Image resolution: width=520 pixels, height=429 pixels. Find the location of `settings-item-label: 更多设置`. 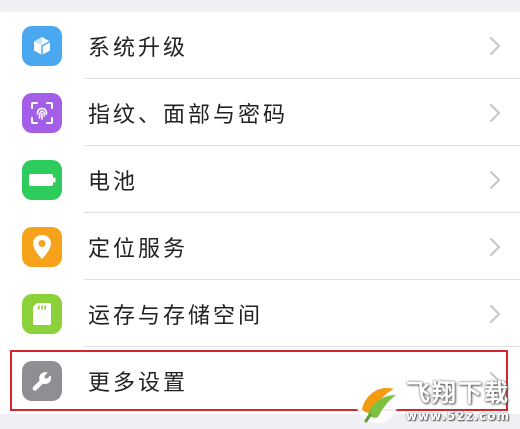

settings-item-label: 更多设置 is located at coordinates (138, 383).